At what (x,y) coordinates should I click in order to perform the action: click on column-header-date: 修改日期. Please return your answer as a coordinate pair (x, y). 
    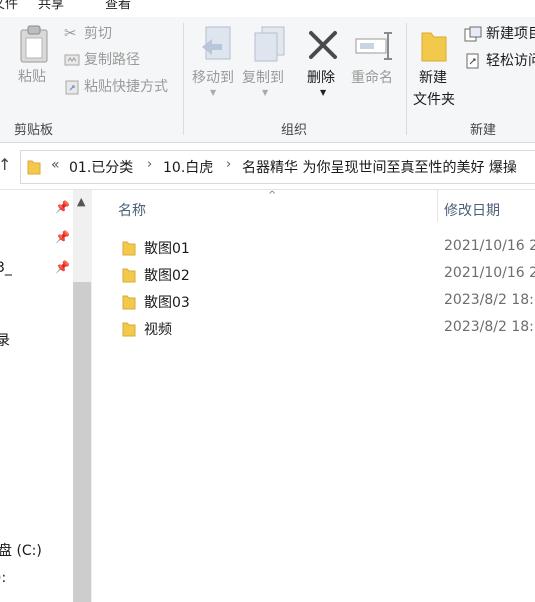
    Looking at the image, I should click on (472, 210).